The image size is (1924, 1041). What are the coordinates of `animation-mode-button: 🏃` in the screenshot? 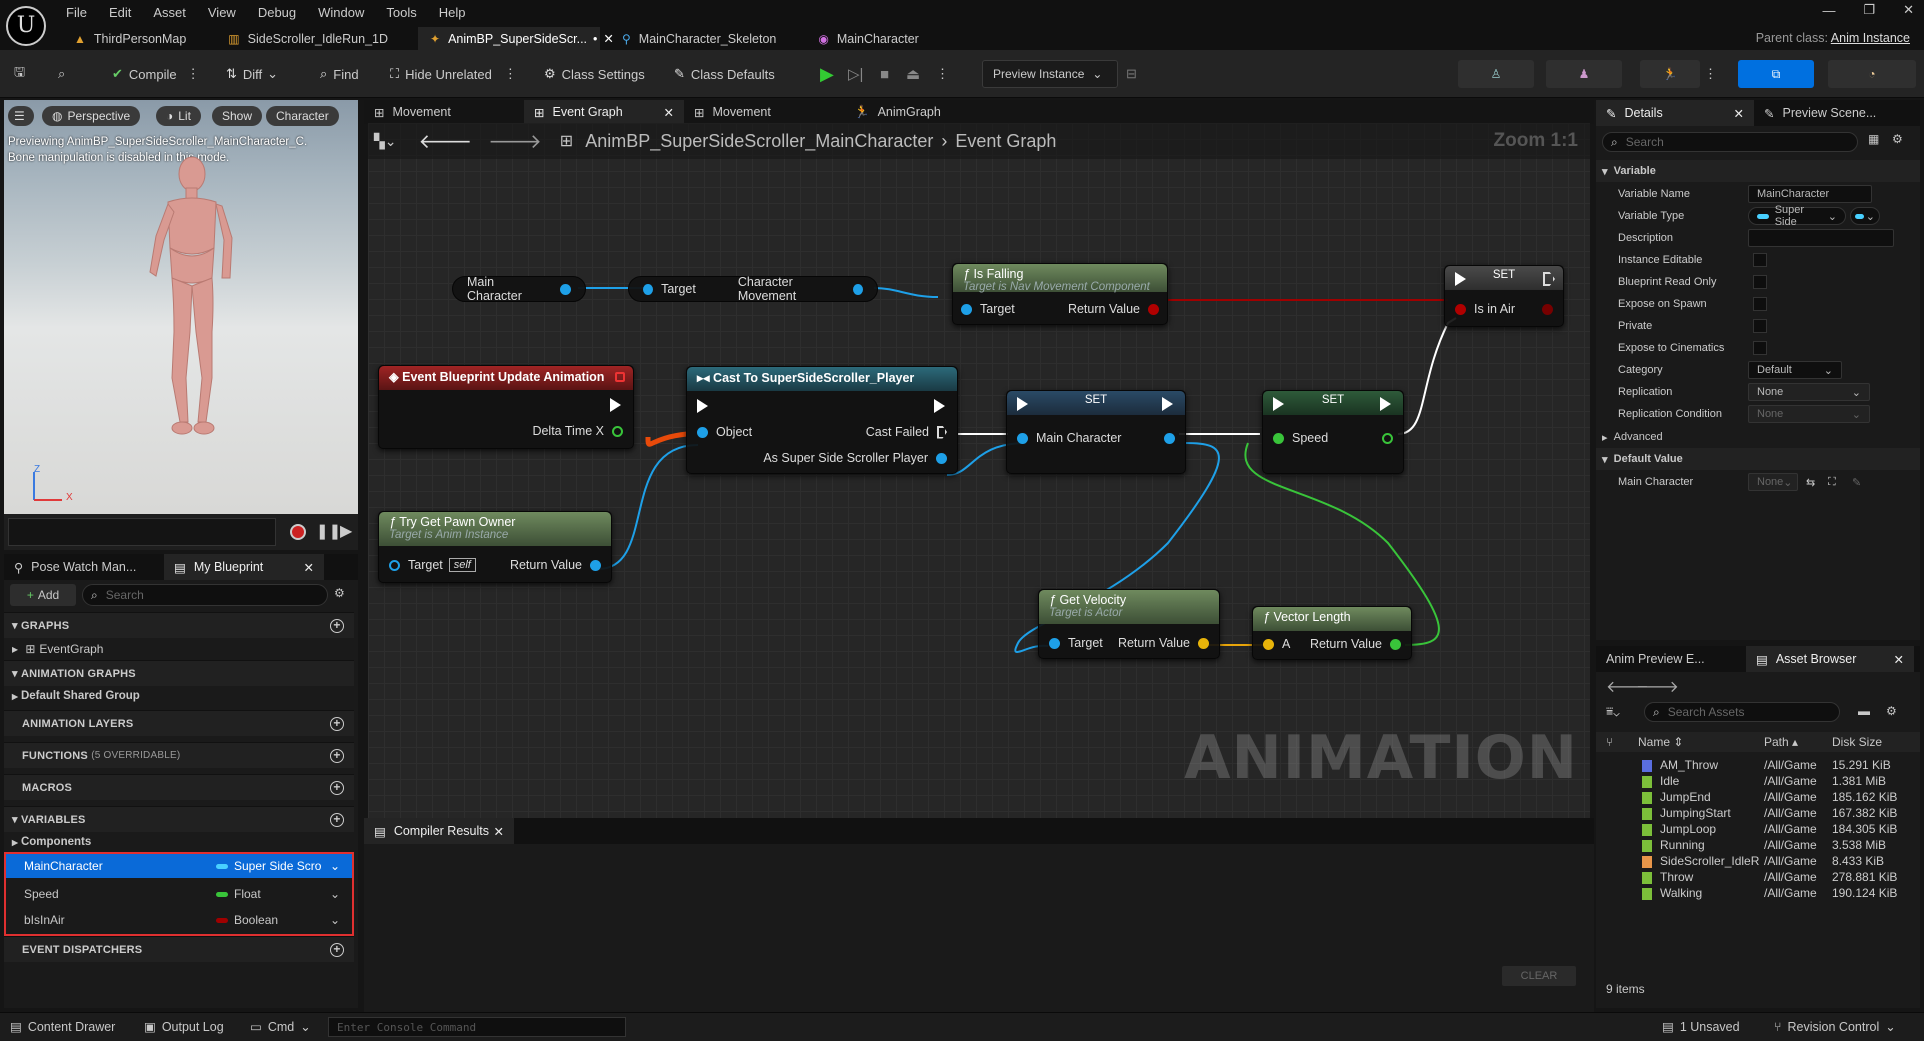 It's located at (1670, 74).